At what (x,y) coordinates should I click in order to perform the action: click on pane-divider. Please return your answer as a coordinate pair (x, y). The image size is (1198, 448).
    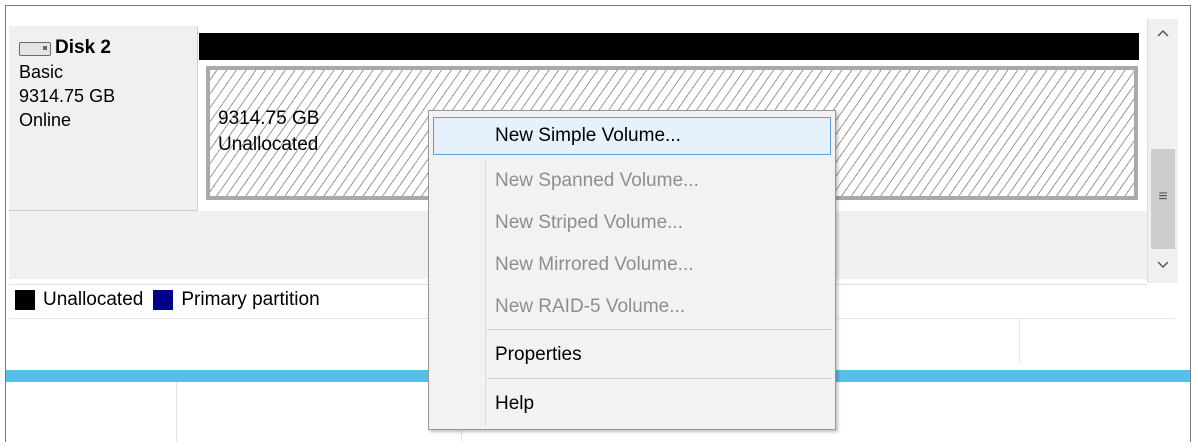
    Looking at the image, I should click on (176, 412).